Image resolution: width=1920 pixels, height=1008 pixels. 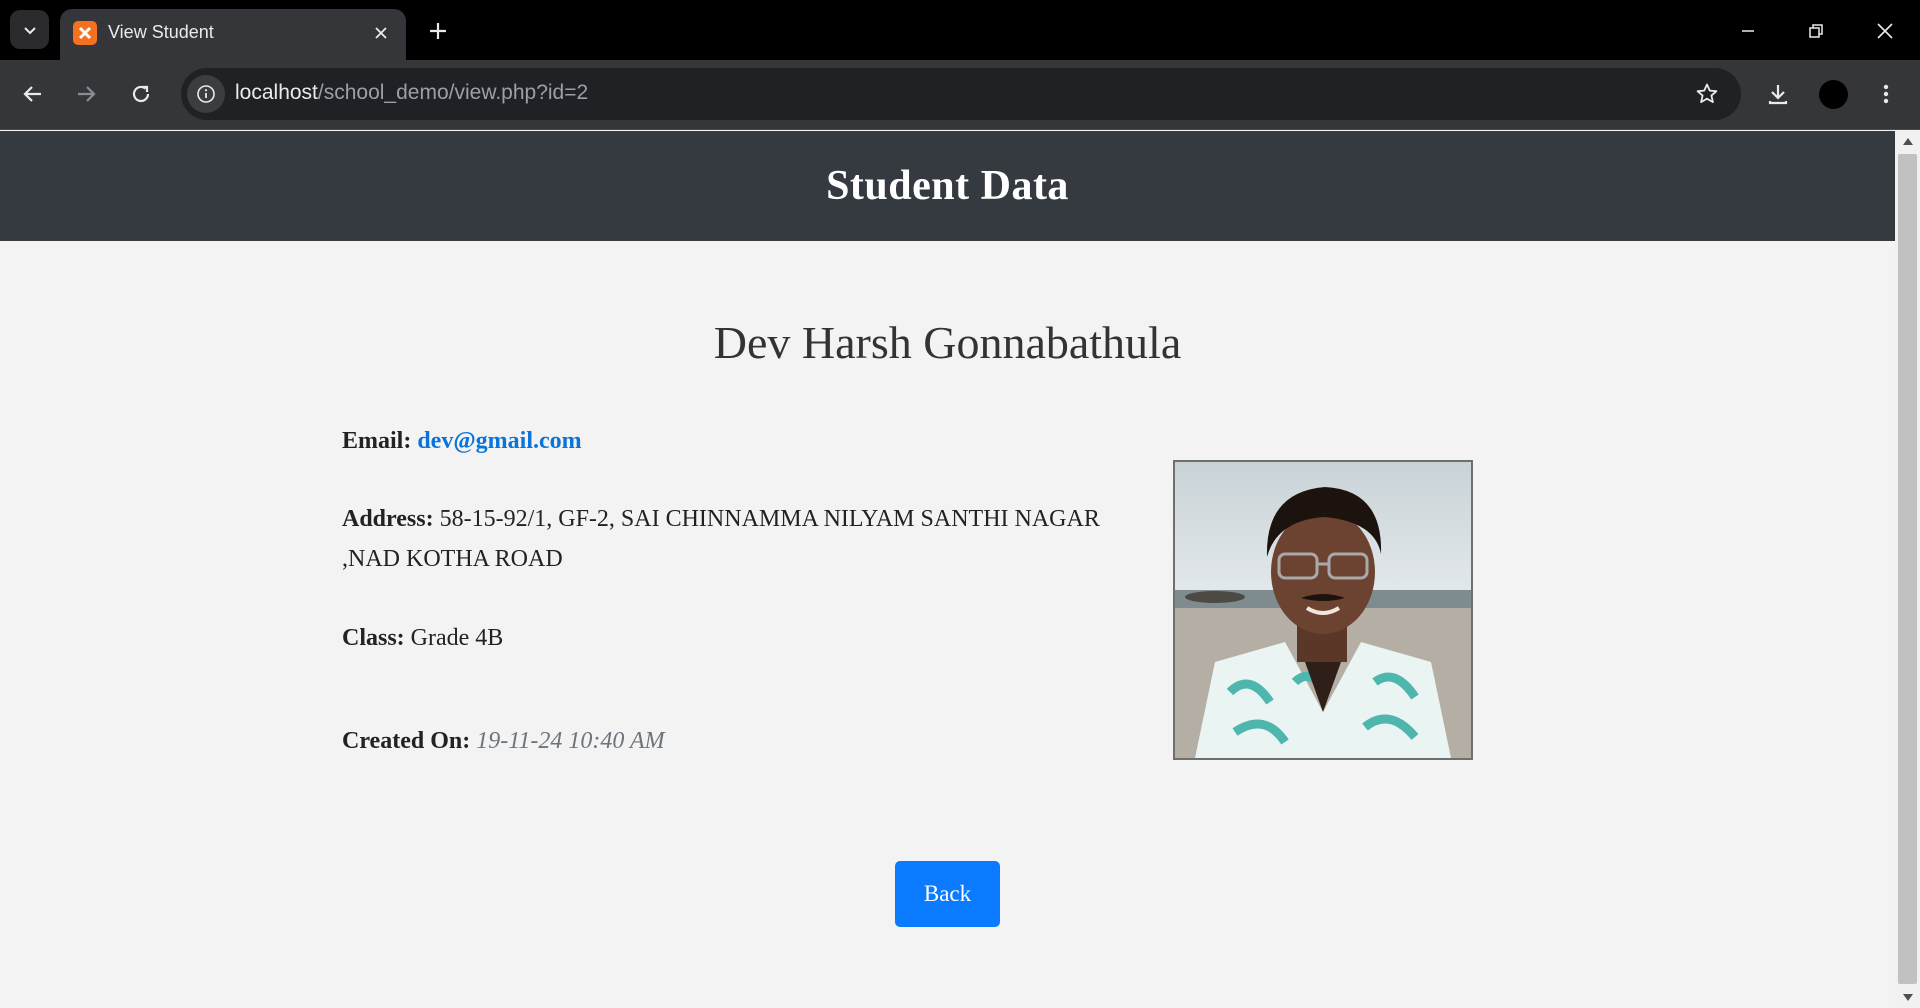 I want to click on xampp-icon, so click(x=85, y=33).